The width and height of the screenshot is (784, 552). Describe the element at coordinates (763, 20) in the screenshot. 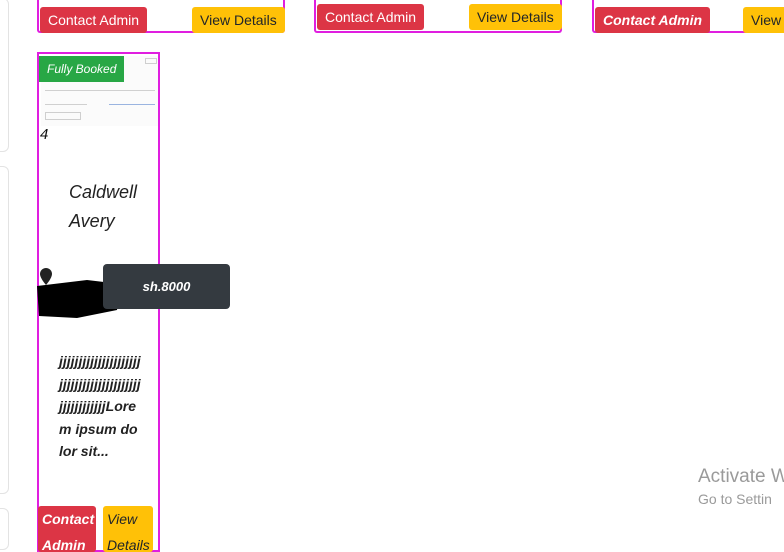

I see `view-details-button: View` at that location.